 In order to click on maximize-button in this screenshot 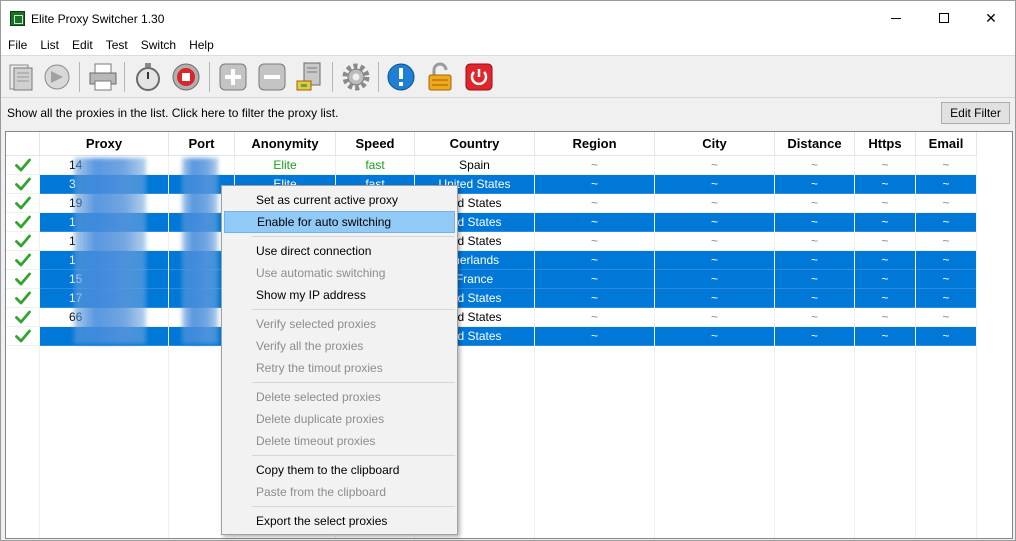, I will do `click(944, 18)`.